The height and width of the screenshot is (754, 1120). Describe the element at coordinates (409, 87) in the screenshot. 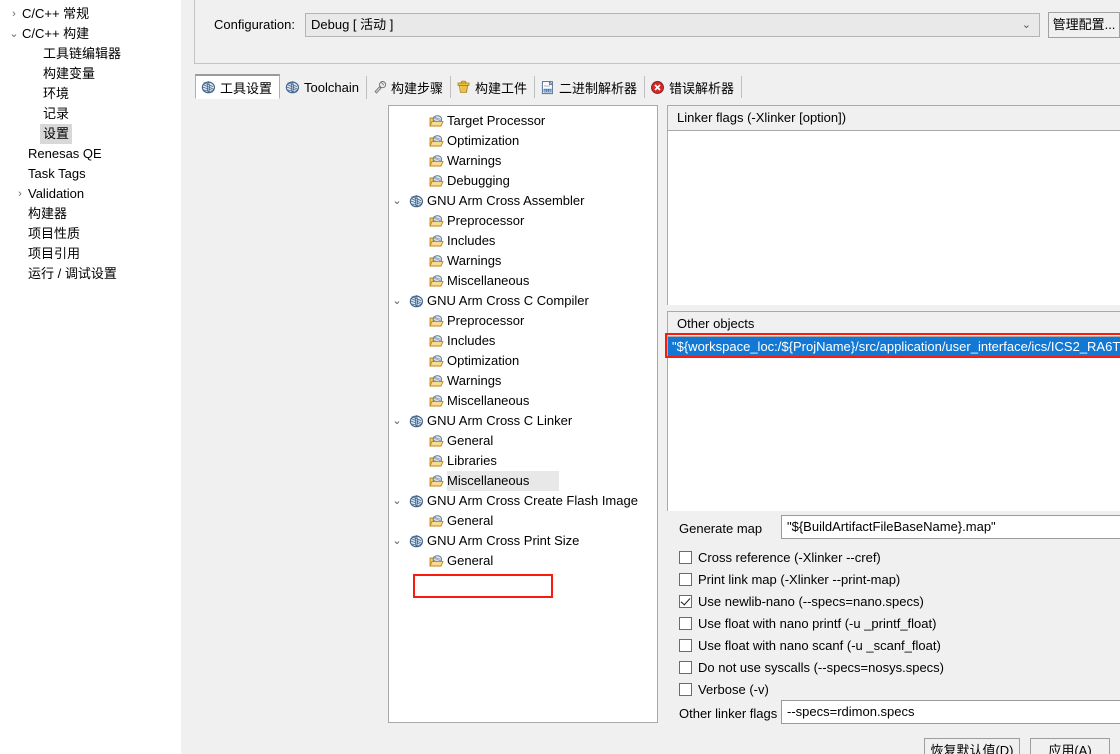

I see `tab-build-steps: 构建步骤` at that location.